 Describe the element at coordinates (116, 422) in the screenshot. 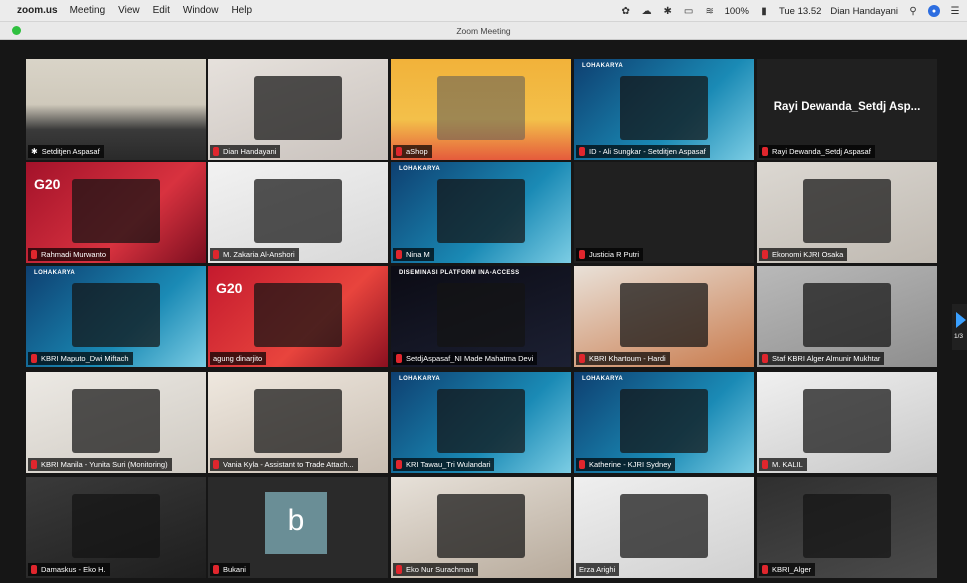

I see `participant-tile: KBRI Manila - Yunita Suri (Monitoring)` at that location.